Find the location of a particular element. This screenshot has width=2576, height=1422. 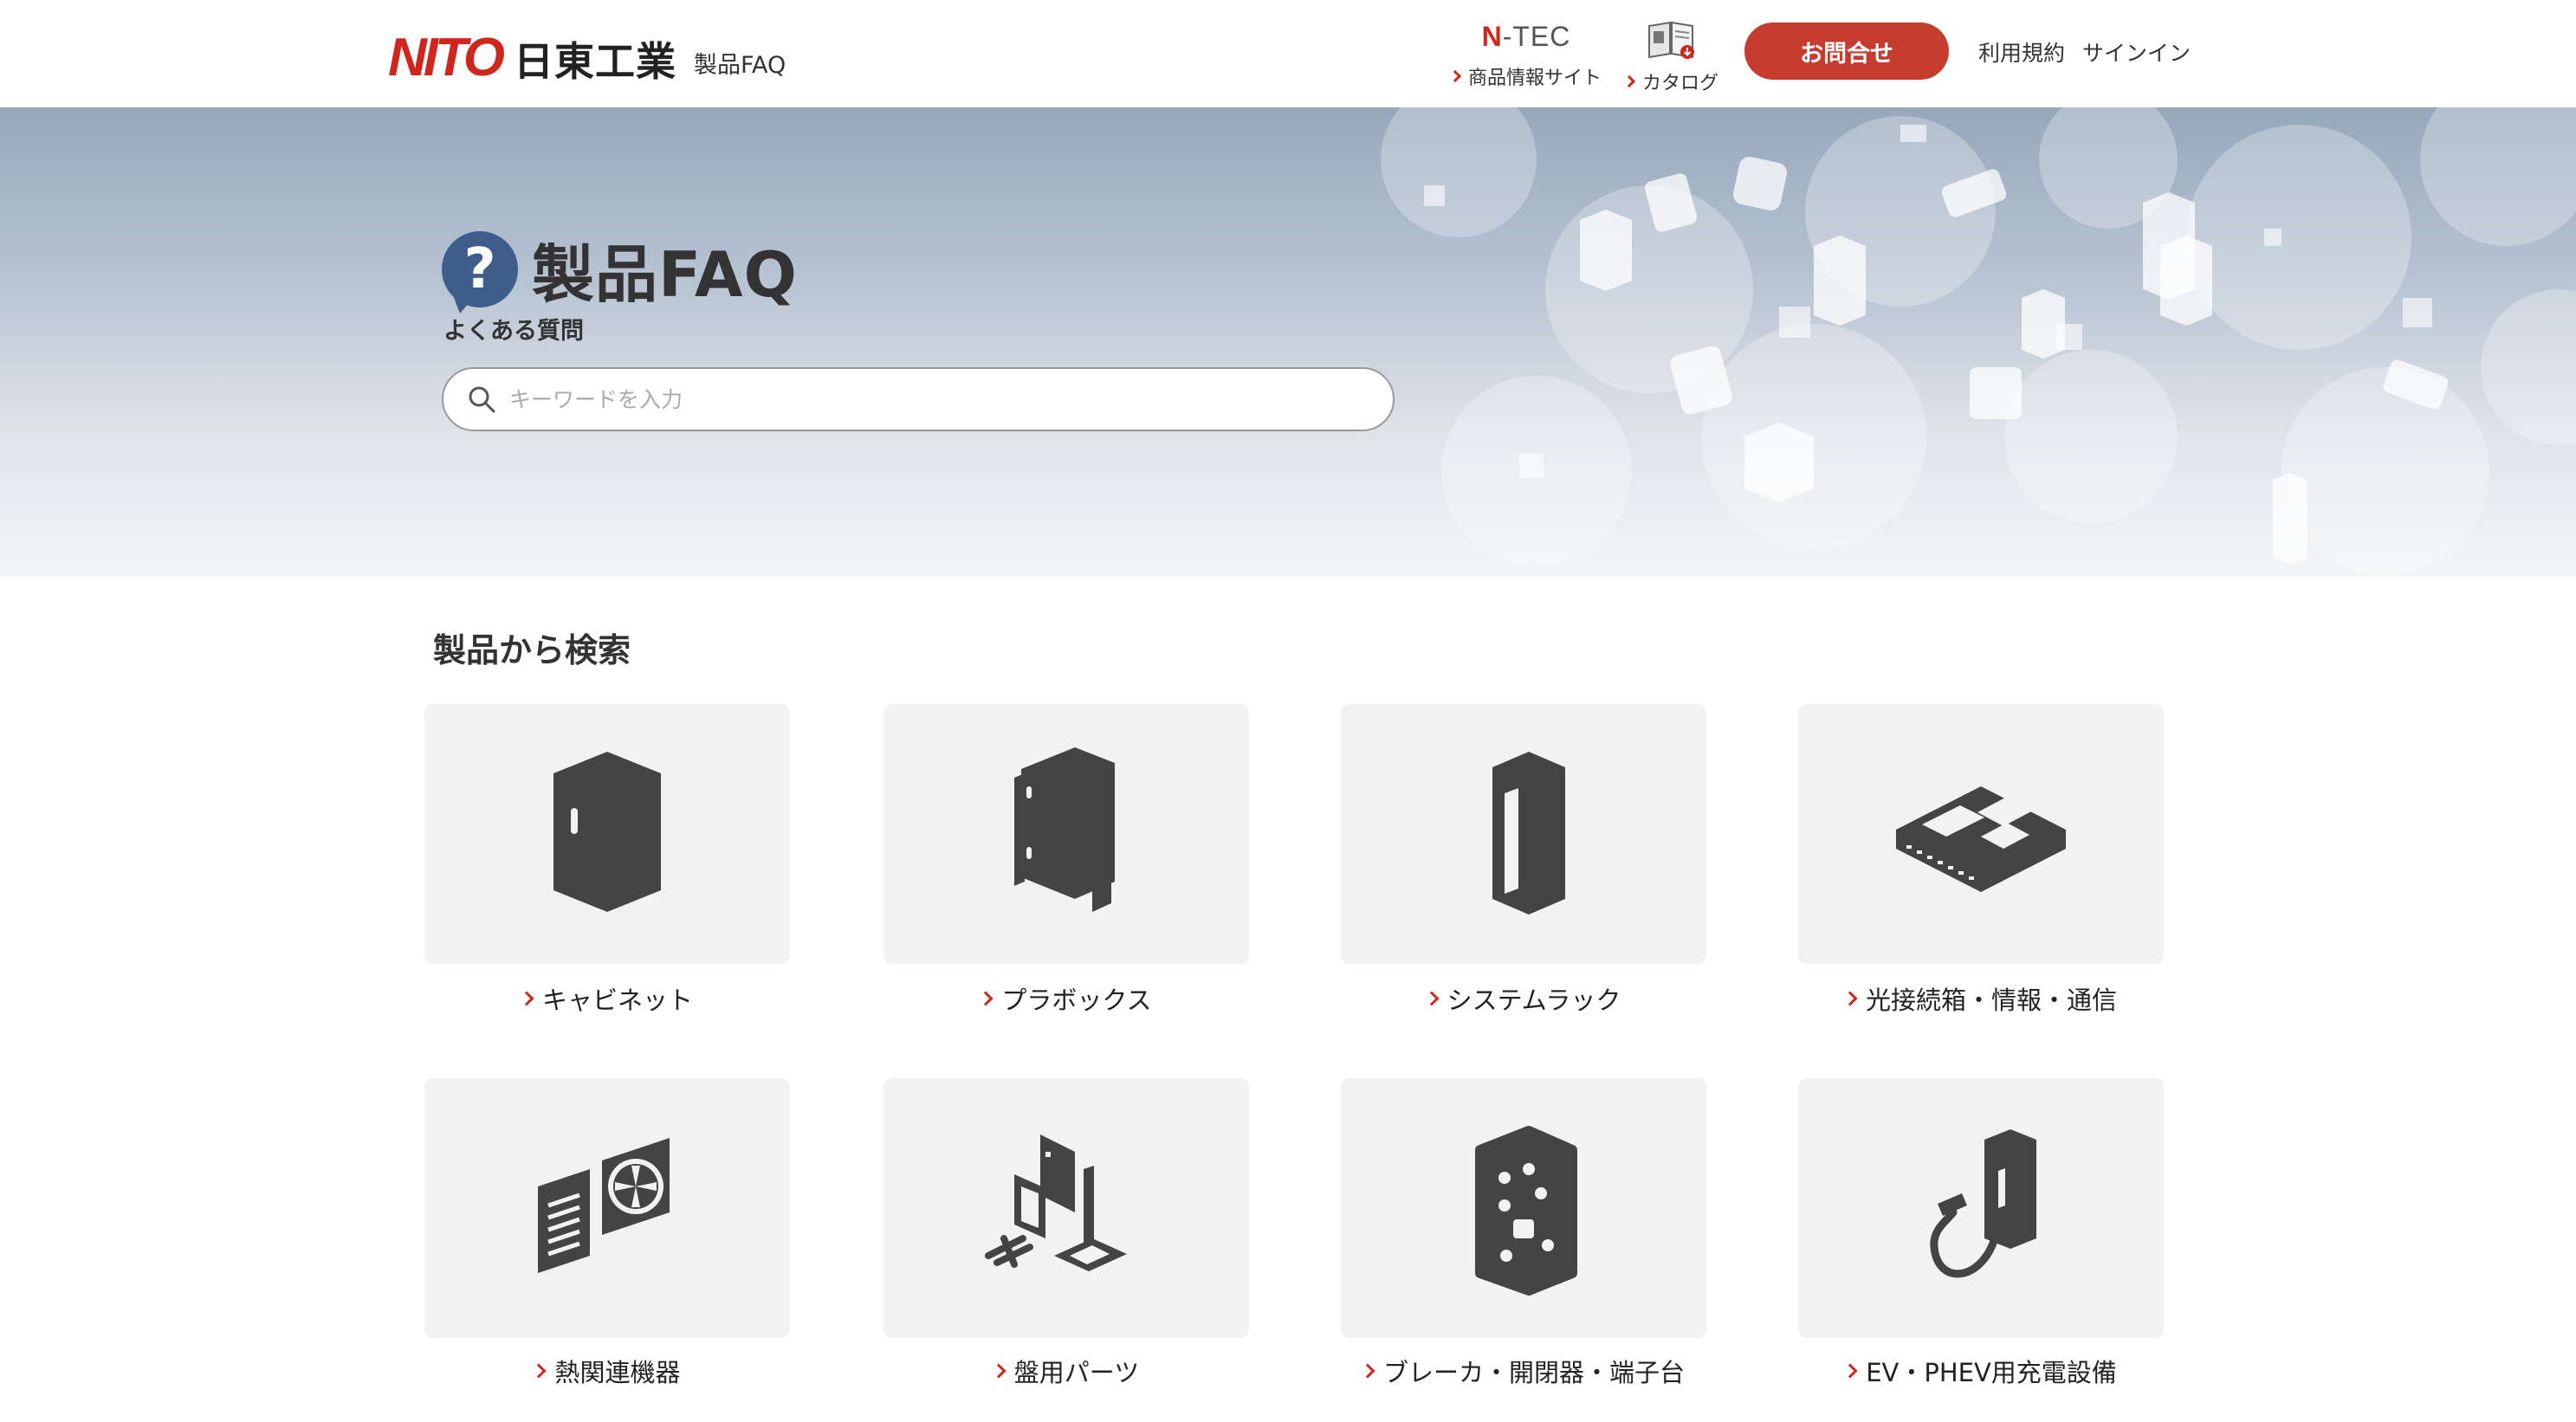

product-link-system-rack: システムラック is located at coordinates (1523, 998).